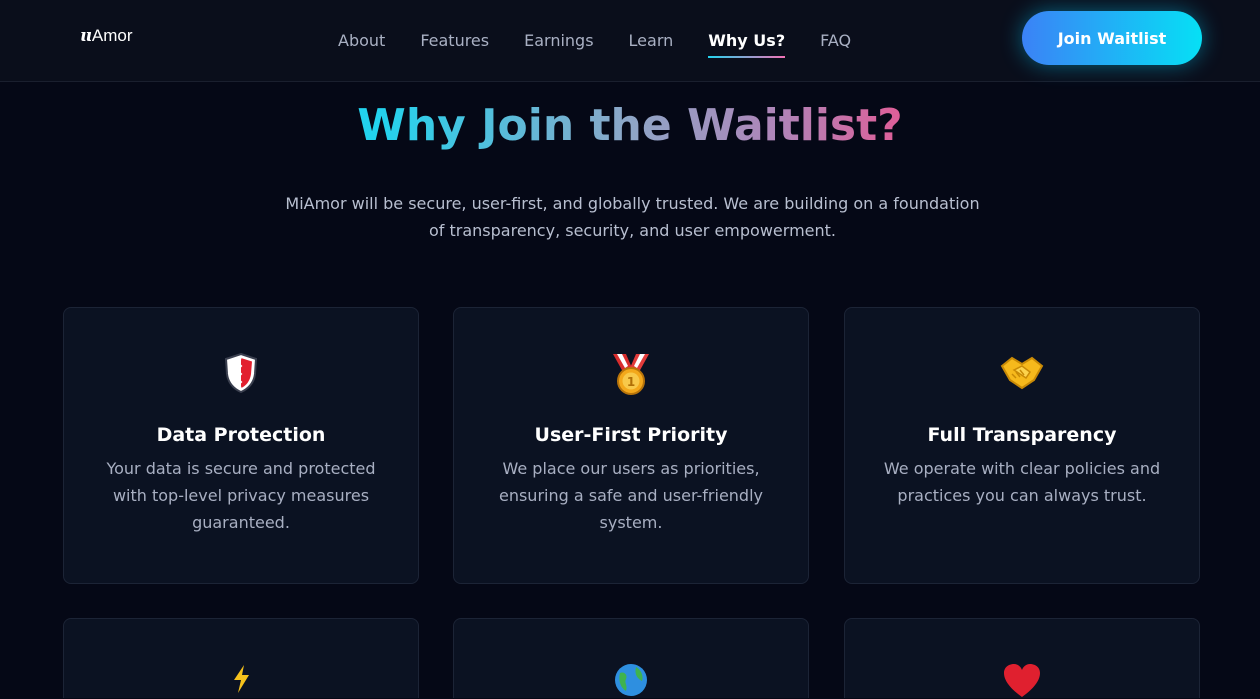 Image resolution: width=1260 pixels, height=699 pixels. Describe the element at coordinates (1022, 435) in the screenshot. I see `card-title: Full Transparency` at that location.